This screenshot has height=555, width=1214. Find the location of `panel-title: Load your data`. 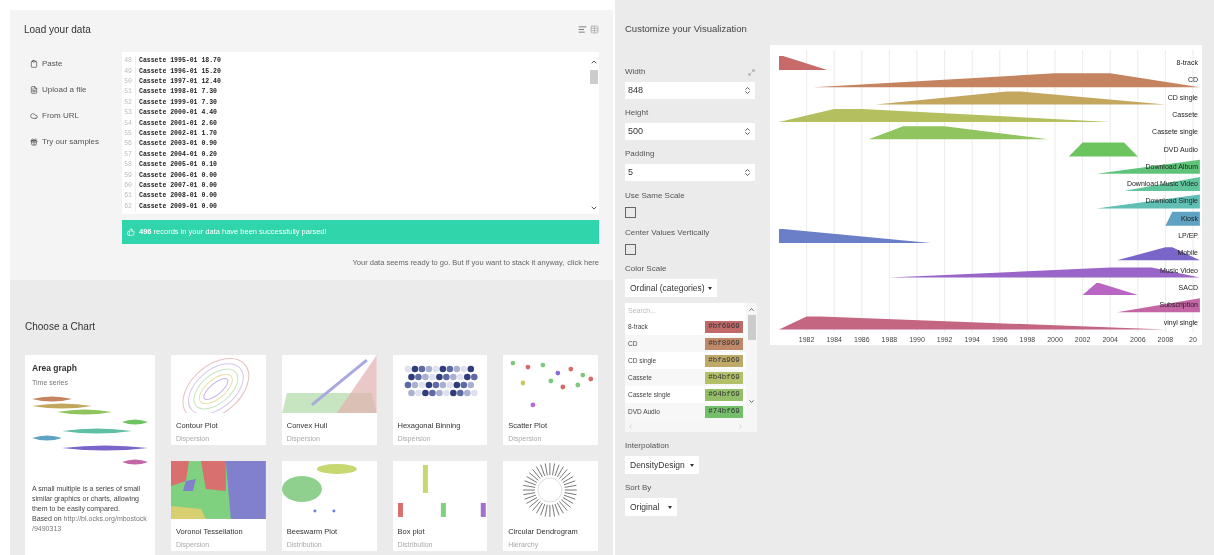

panel-title: Load your data is located at coordinates (57, 30).